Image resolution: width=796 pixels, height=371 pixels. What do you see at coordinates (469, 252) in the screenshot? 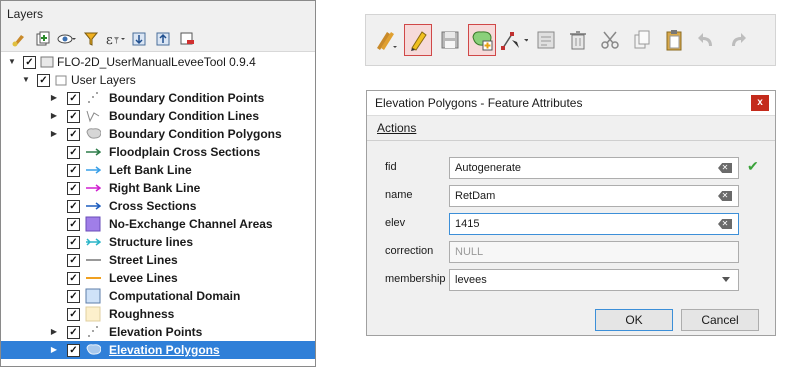
I see `field-value: NULL` at bounding box center [469, 252].